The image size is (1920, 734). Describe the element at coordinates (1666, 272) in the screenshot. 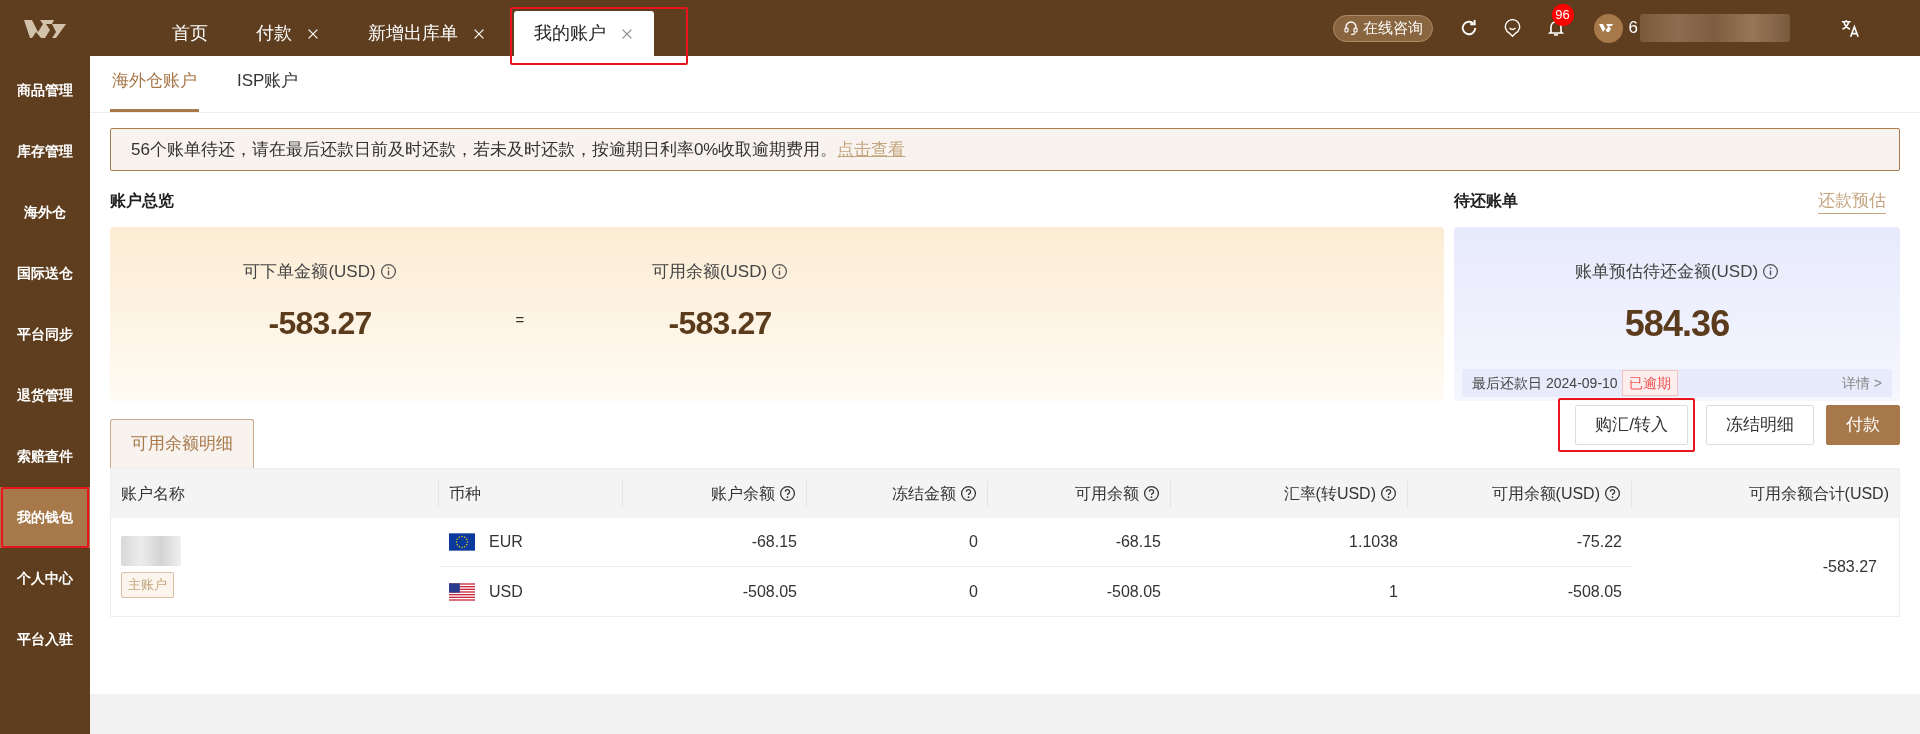

I see `stat-label: 账单预估待还金额(USD)` at that location.